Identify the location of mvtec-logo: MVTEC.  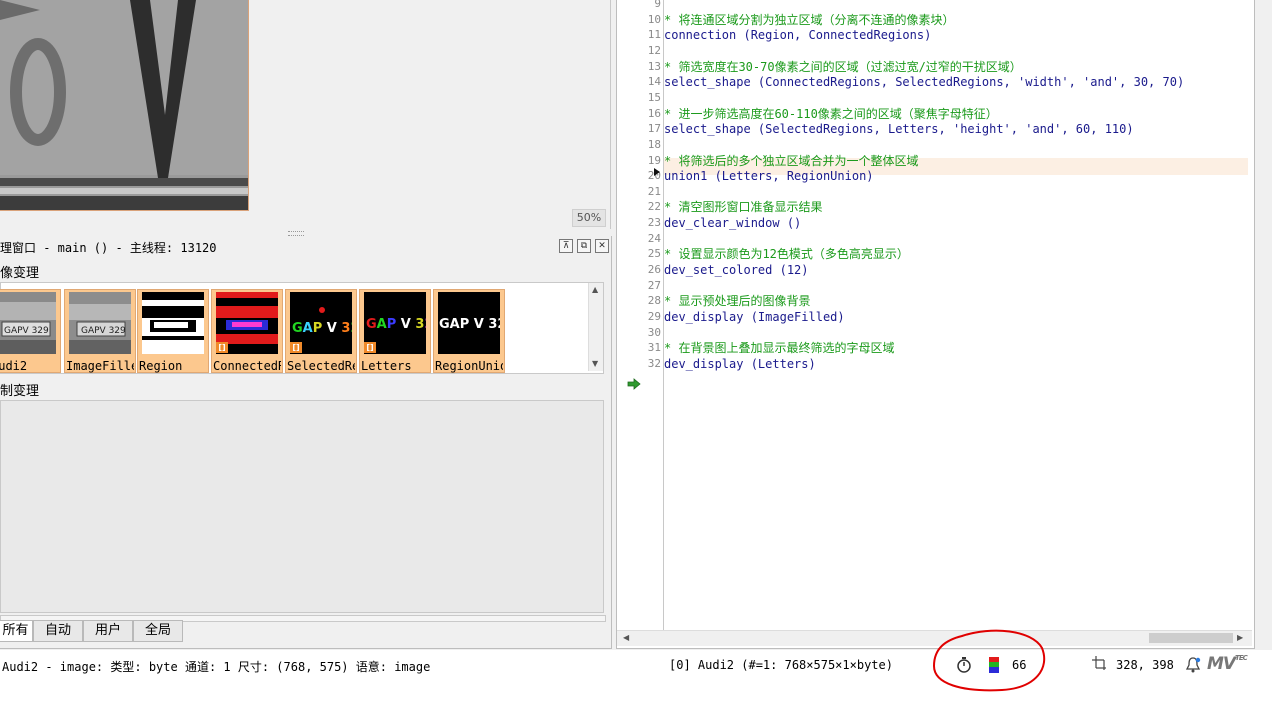
(1227, 664).